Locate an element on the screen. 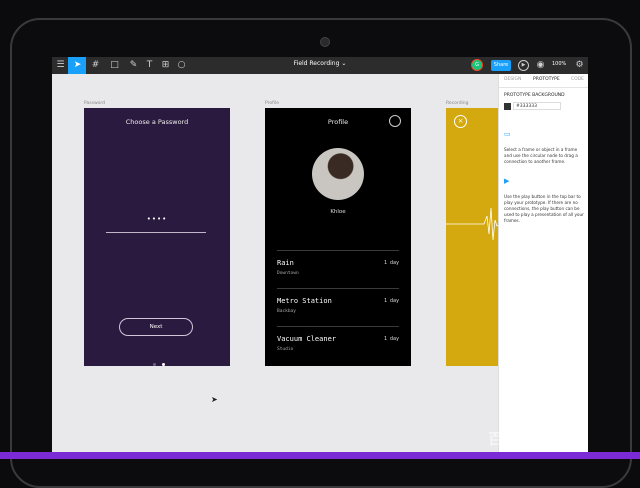 This screenshot has width=640, height=488. frame-label-profile: Profile is located at coordinates (272, 103).